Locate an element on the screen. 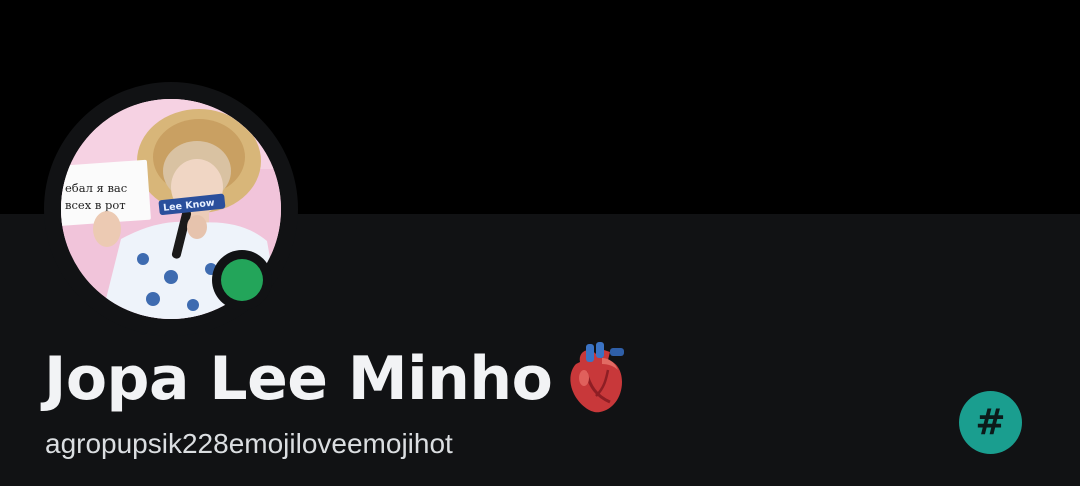  online-status-icon is located at coordinates (242, 280).